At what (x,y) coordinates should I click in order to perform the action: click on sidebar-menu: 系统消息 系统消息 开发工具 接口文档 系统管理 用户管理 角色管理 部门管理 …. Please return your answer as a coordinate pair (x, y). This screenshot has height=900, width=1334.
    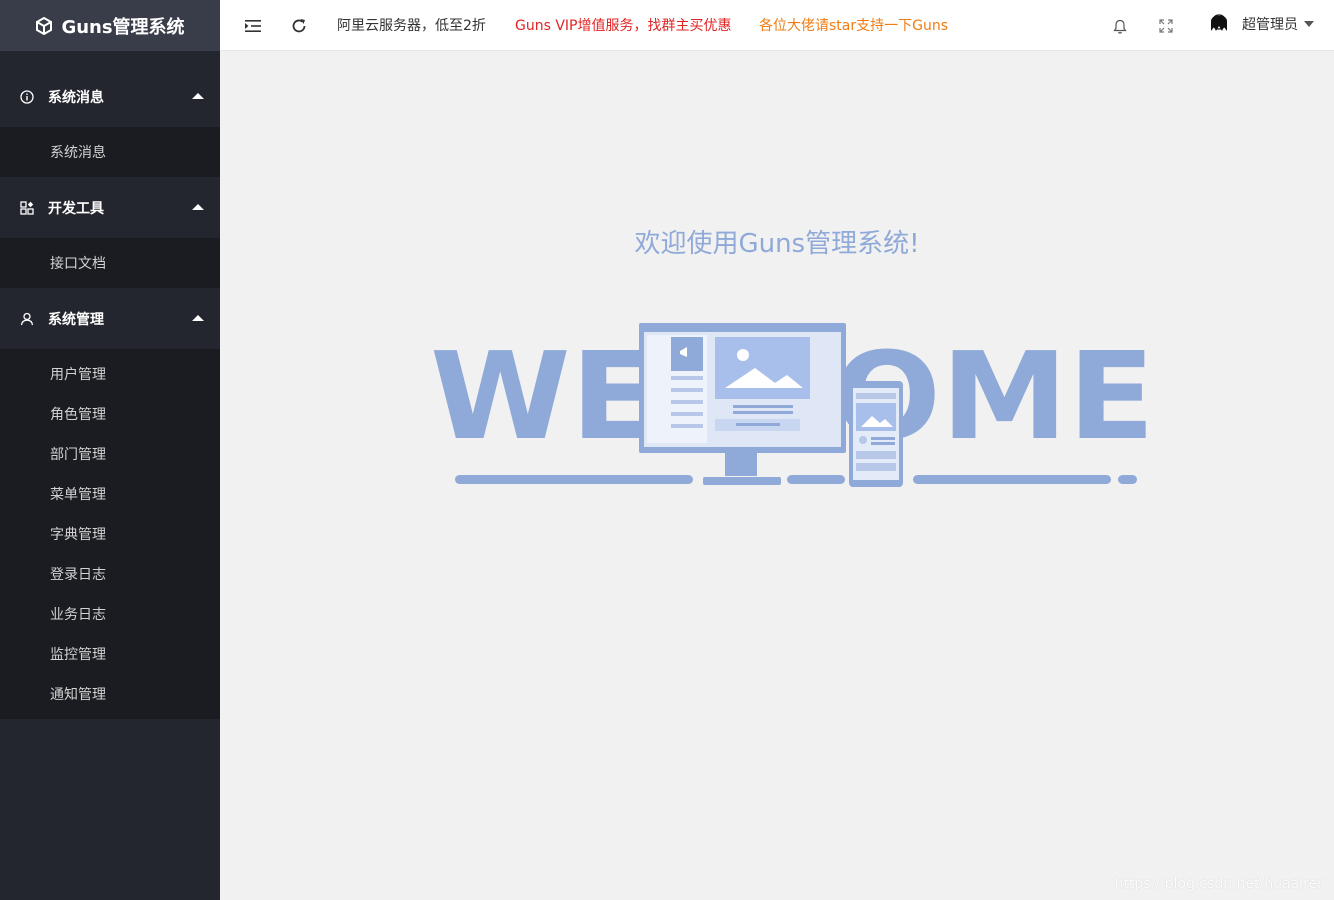
    Looking at the image, I should click on (110, 392).